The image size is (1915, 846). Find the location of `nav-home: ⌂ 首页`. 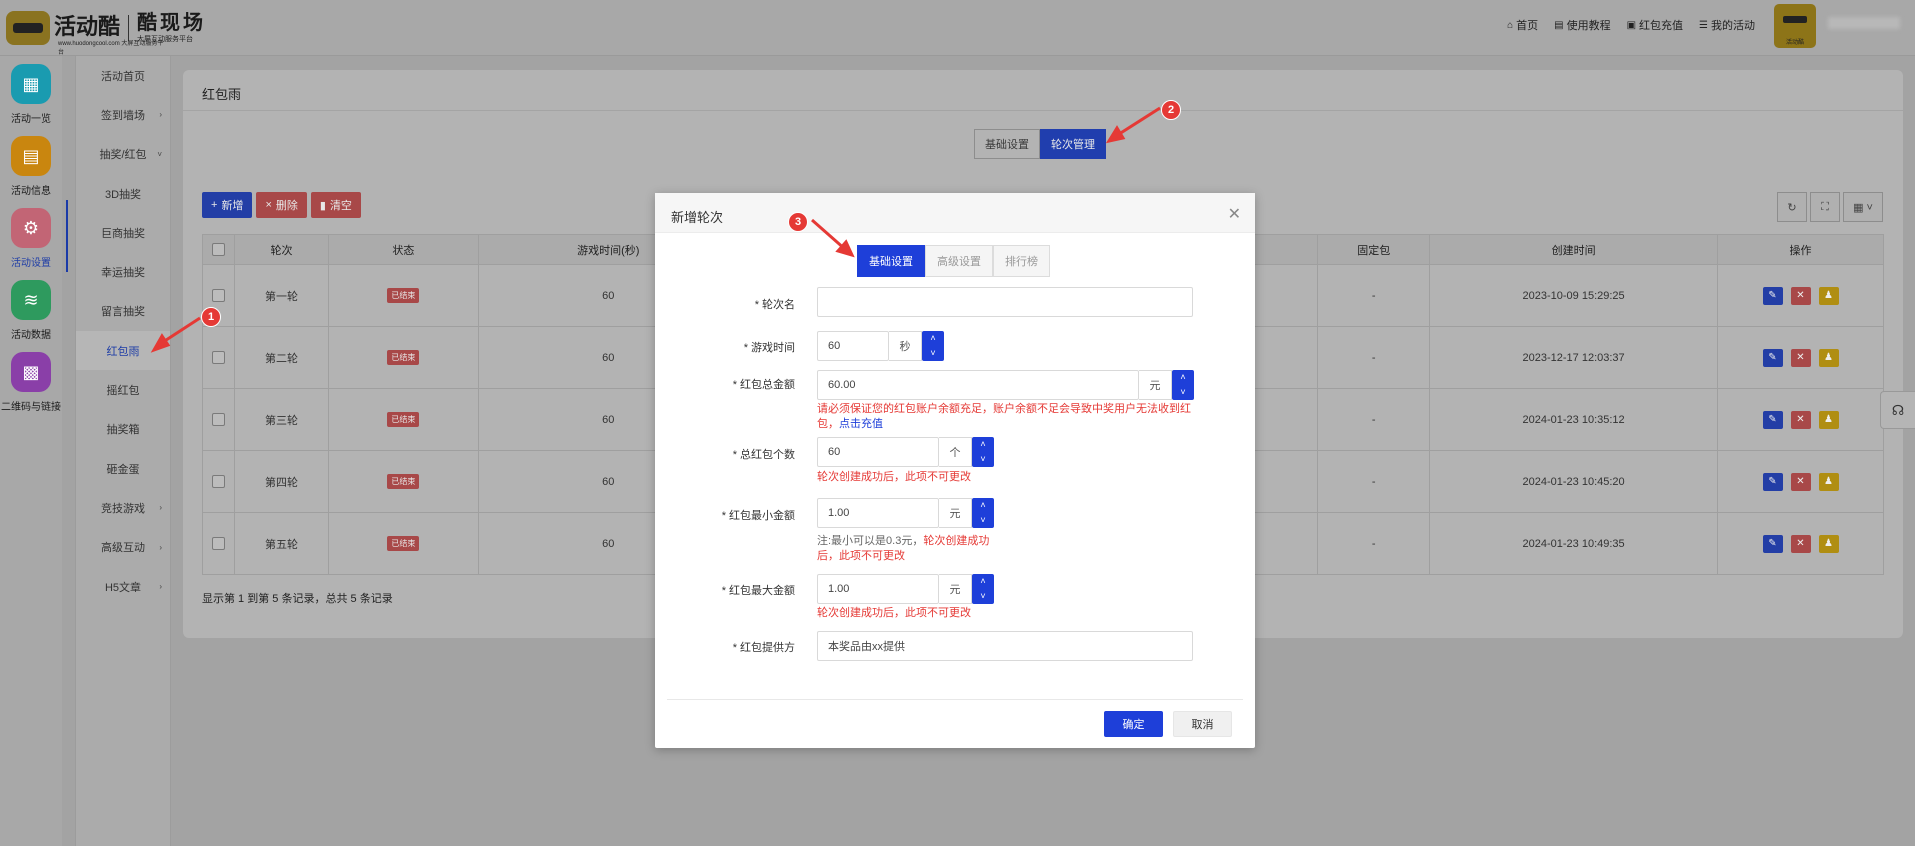

nav-home: ⌂ 首页 is located at coordinates (1522, 25).